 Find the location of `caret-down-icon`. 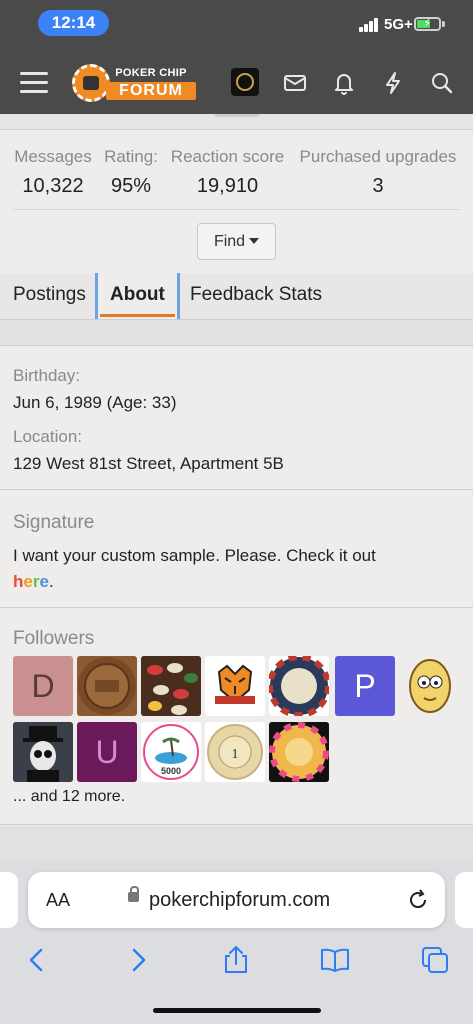

caret-down-icon is located at coordinates (254, 241).